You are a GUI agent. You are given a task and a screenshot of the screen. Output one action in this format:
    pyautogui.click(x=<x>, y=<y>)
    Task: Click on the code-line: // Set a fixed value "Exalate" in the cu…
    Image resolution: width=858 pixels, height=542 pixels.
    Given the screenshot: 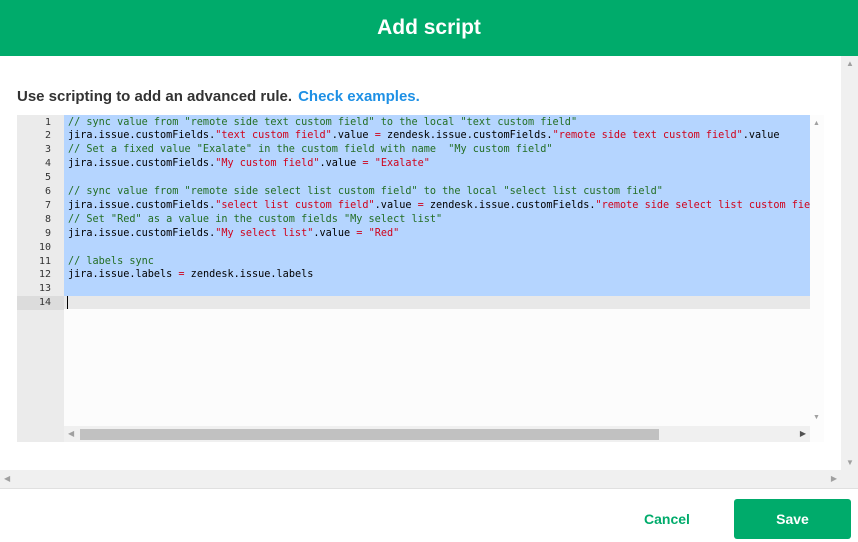 What is the action you would take?
    pyautogui.click(x=439, y=150)
    